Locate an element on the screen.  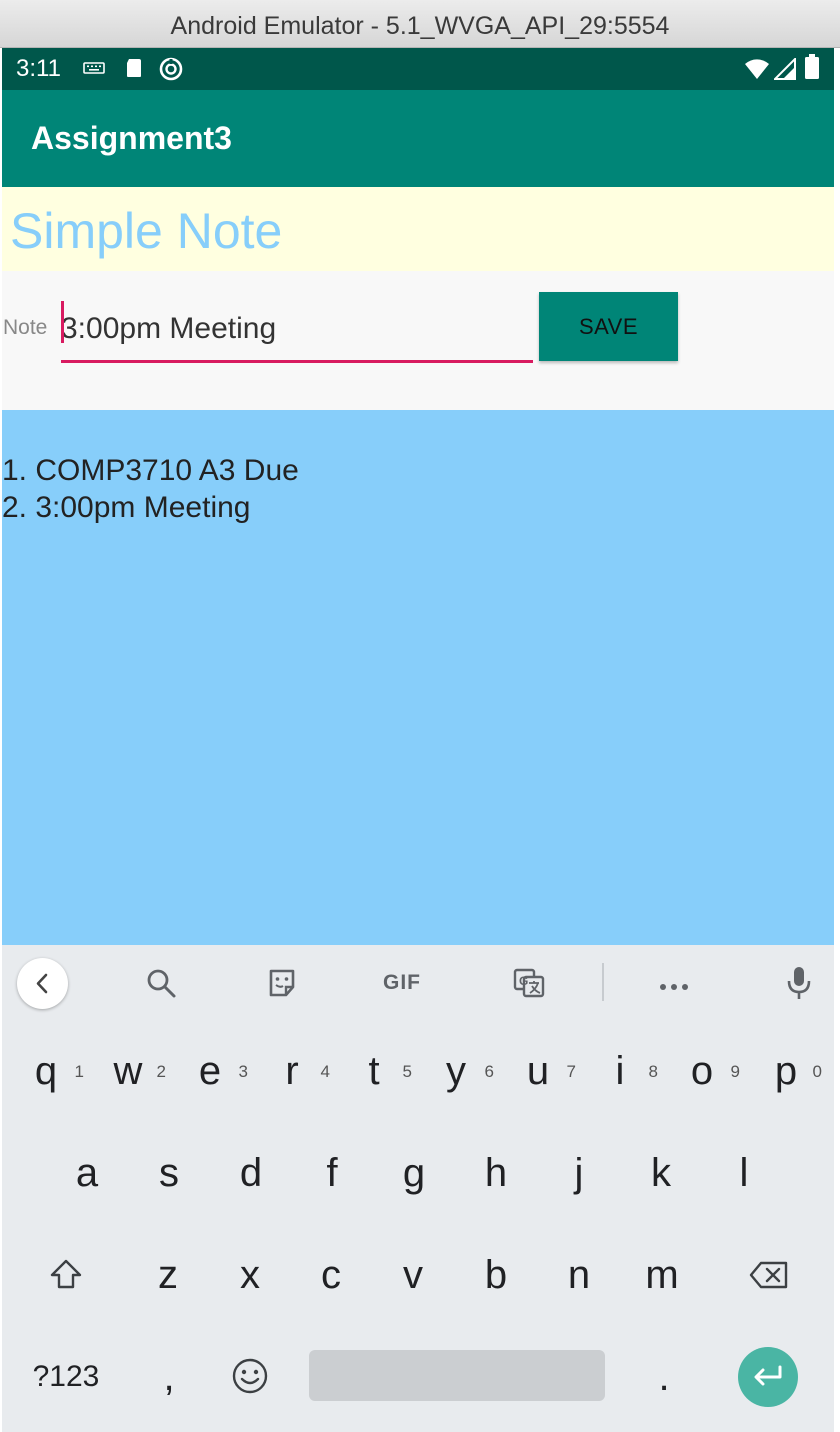
app-title: Assignment3 is located at coordinates (131, 138).